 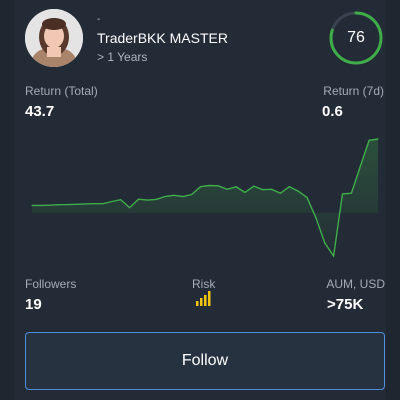 What do you see at coordinates (40, 111) in the screenshot?
I see `return-total-value: 43.7` at bounding box center [40, 111].